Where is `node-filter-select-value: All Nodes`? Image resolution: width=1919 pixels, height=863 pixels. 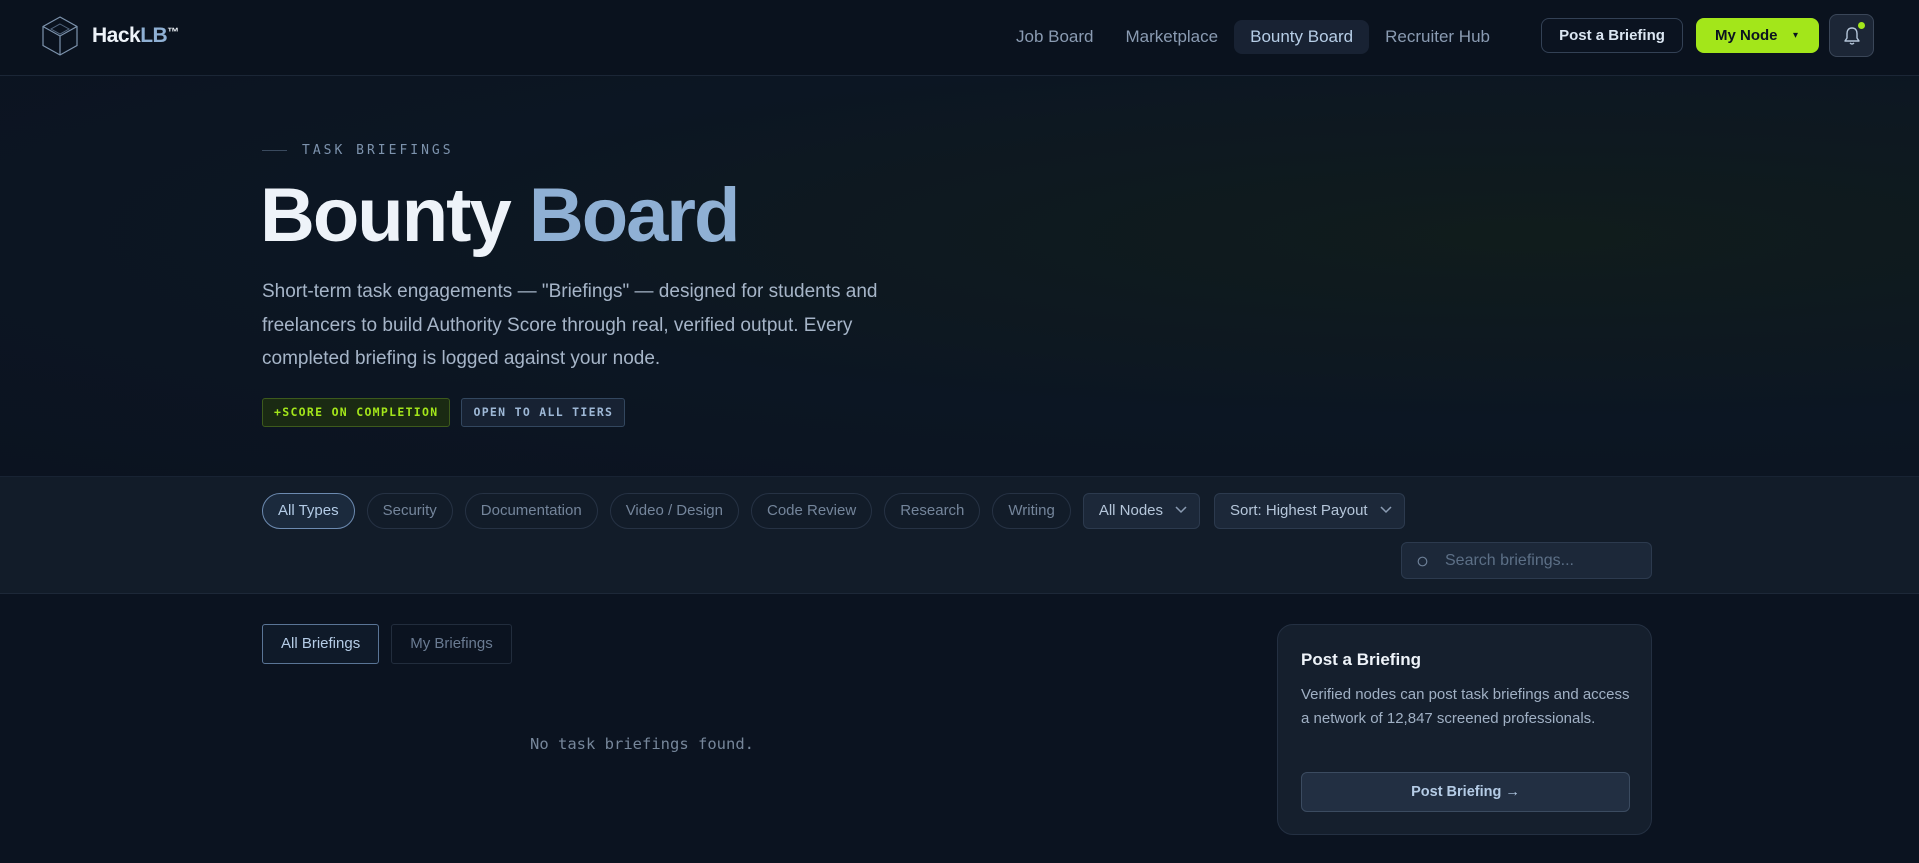
node-filter-select-value: All Nodes is located at coordinates (1131, 510).